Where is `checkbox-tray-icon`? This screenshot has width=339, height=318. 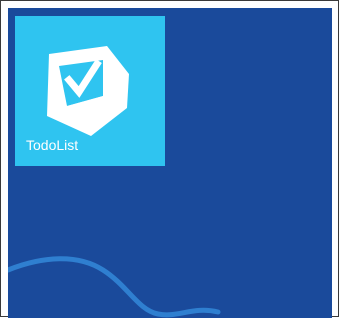
checkbox-tray-icon is located at coordinates (87, 91).